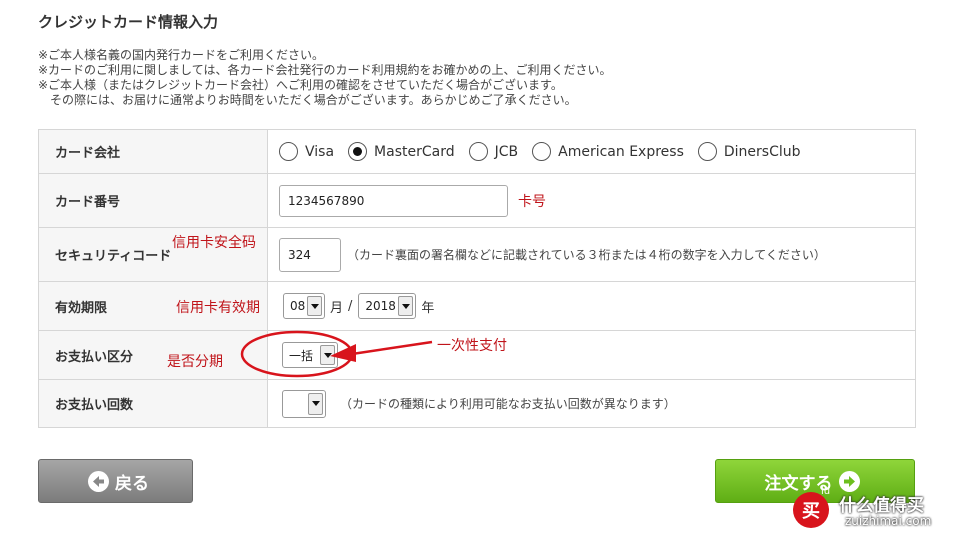 The image size is (958, 538). What do you see at coordinates (508, 404) in the screenshot?
I see `installments-hint: （カードの種類により利用可能なお支払い回数が異なります）` at bounding box center [508, 404].